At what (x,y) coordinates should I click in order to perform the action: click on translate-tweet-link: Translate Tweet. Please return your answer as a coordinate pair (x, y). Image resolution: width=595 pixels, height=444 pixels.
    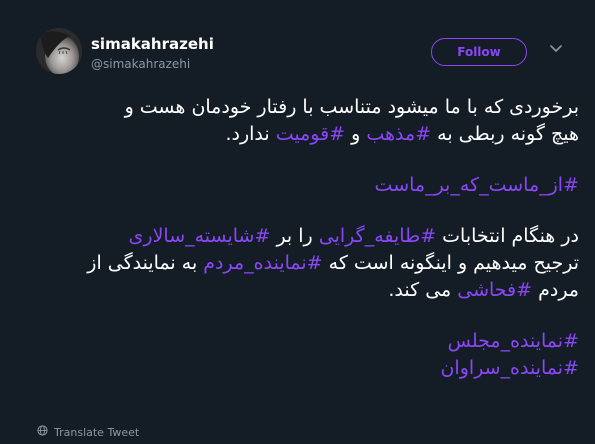
    Looking at the image, I should click on (88, 432).